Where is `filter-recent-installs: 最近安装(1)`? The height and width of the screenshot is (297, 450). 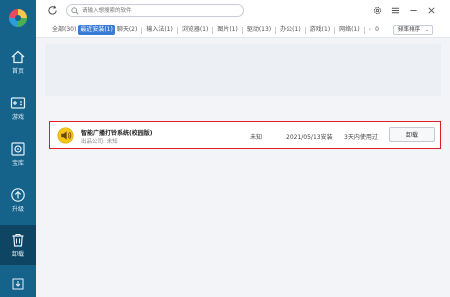
filter-recent-installs: 最近安装(1) is located at coordinates (96, 30).